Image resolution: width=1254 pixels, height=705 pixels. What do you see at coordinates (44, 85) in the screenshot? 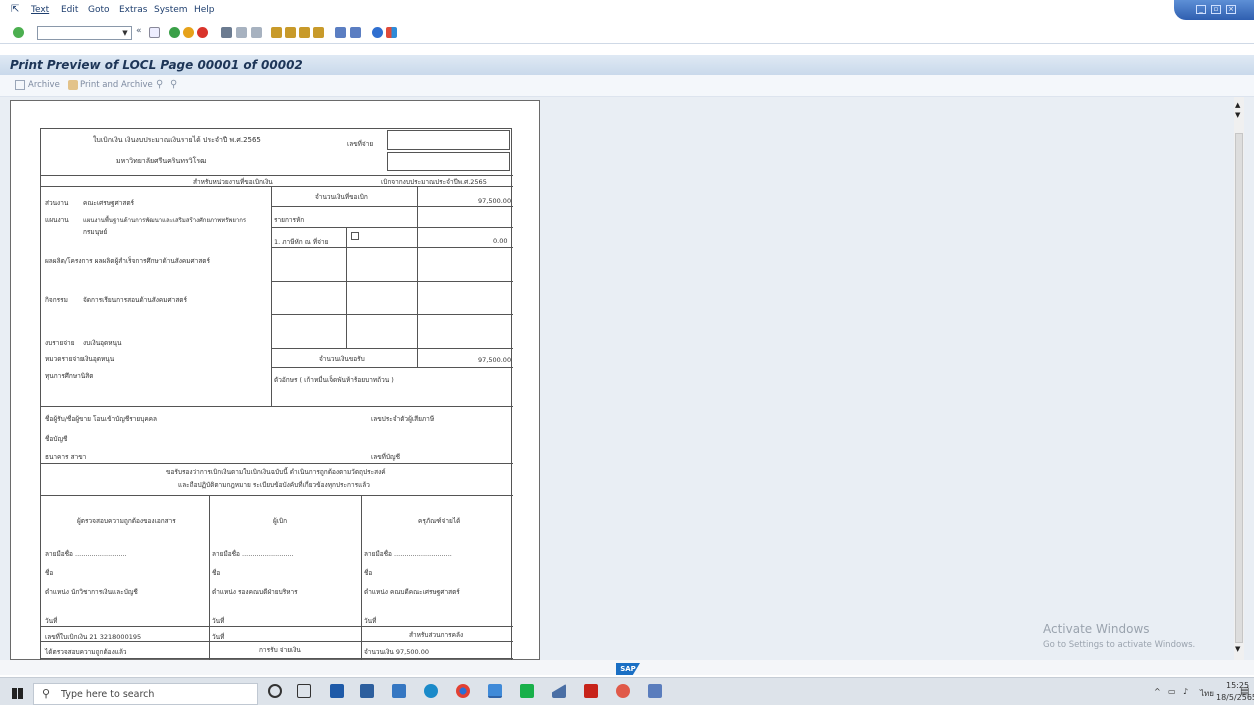
I see `archive-button: Archive` at bounding box center [44, 85].